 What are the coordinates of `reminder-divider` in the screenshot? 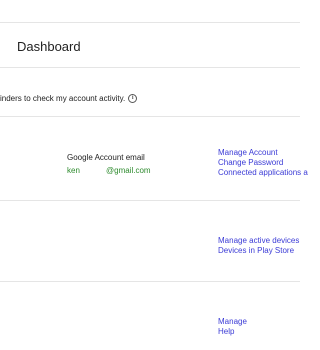 It's located at (150, 116).